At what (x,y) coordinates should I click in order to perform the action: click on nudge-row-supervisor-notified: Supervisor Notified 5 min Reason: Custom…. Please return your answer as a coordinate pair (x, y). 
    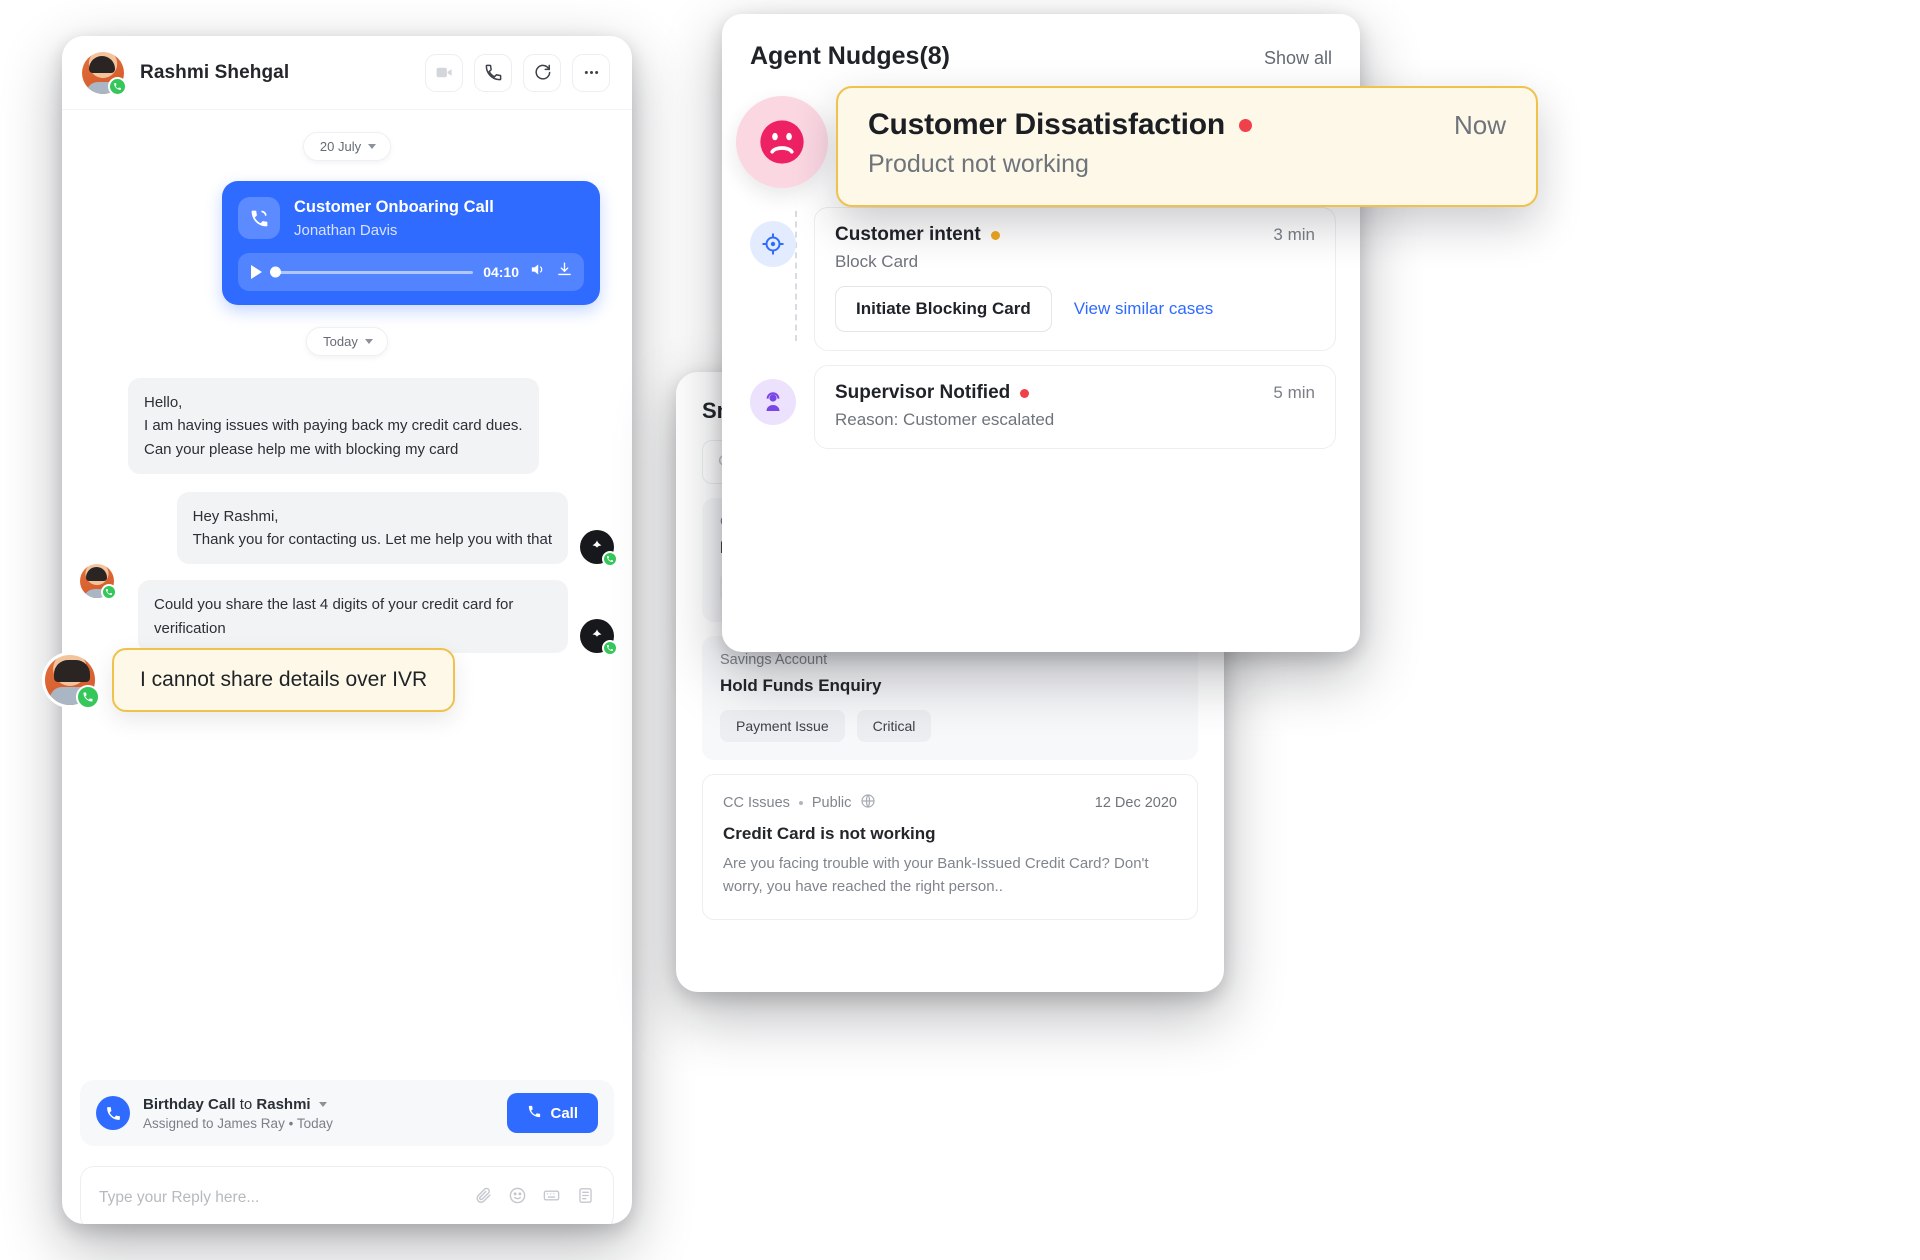
    Looking at the image, I should click on (1043, 407).